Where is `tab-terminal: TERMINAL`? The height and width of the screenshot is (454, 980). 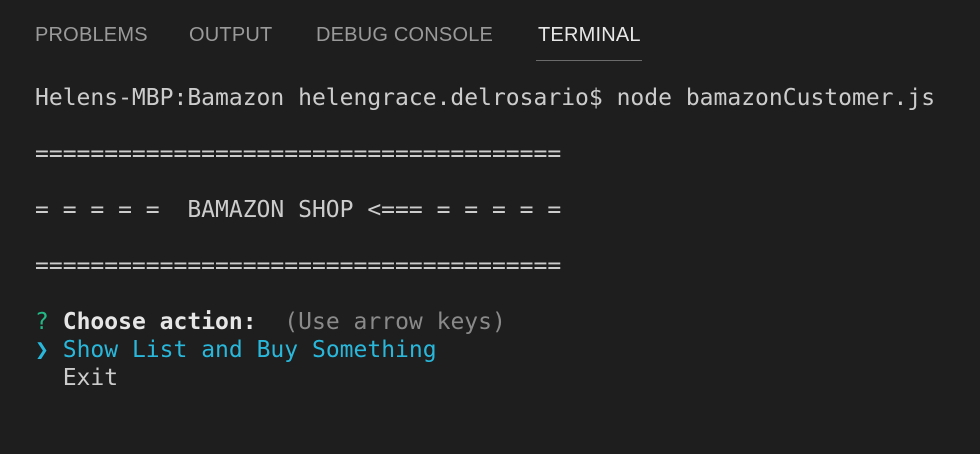 tab-terminal: TERMINAL is located at coordinates (589, 35).